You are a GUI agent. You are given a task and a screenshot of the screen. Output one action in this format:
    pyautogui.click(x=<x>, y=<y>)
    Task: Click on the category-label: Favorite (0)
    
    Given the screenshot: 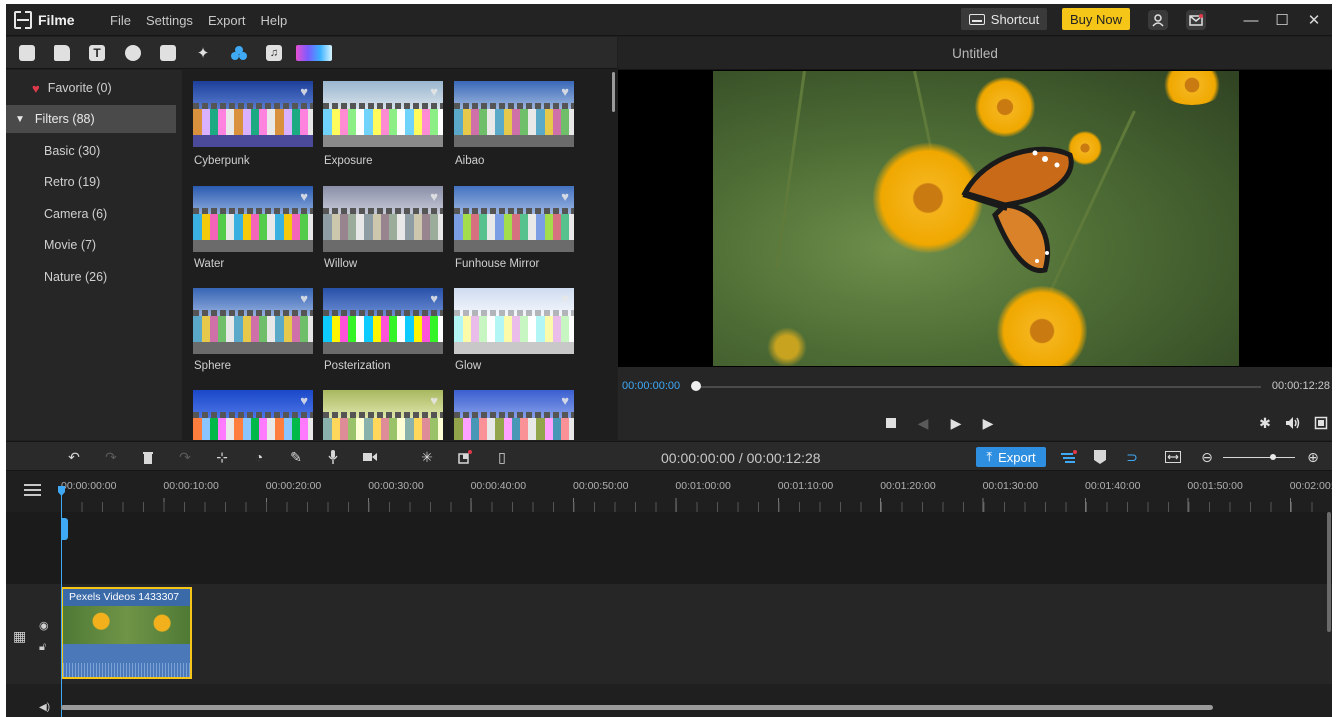 What is the action you would take?
    pyautogui.click(x=79, y=88)
    